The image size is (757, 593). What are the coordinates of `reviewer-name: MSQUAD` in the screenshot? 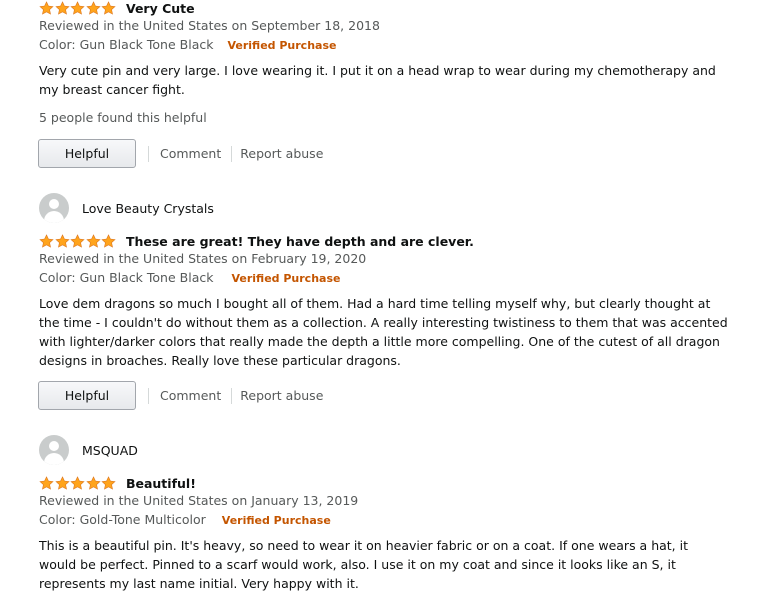 It's located at (110, 450).